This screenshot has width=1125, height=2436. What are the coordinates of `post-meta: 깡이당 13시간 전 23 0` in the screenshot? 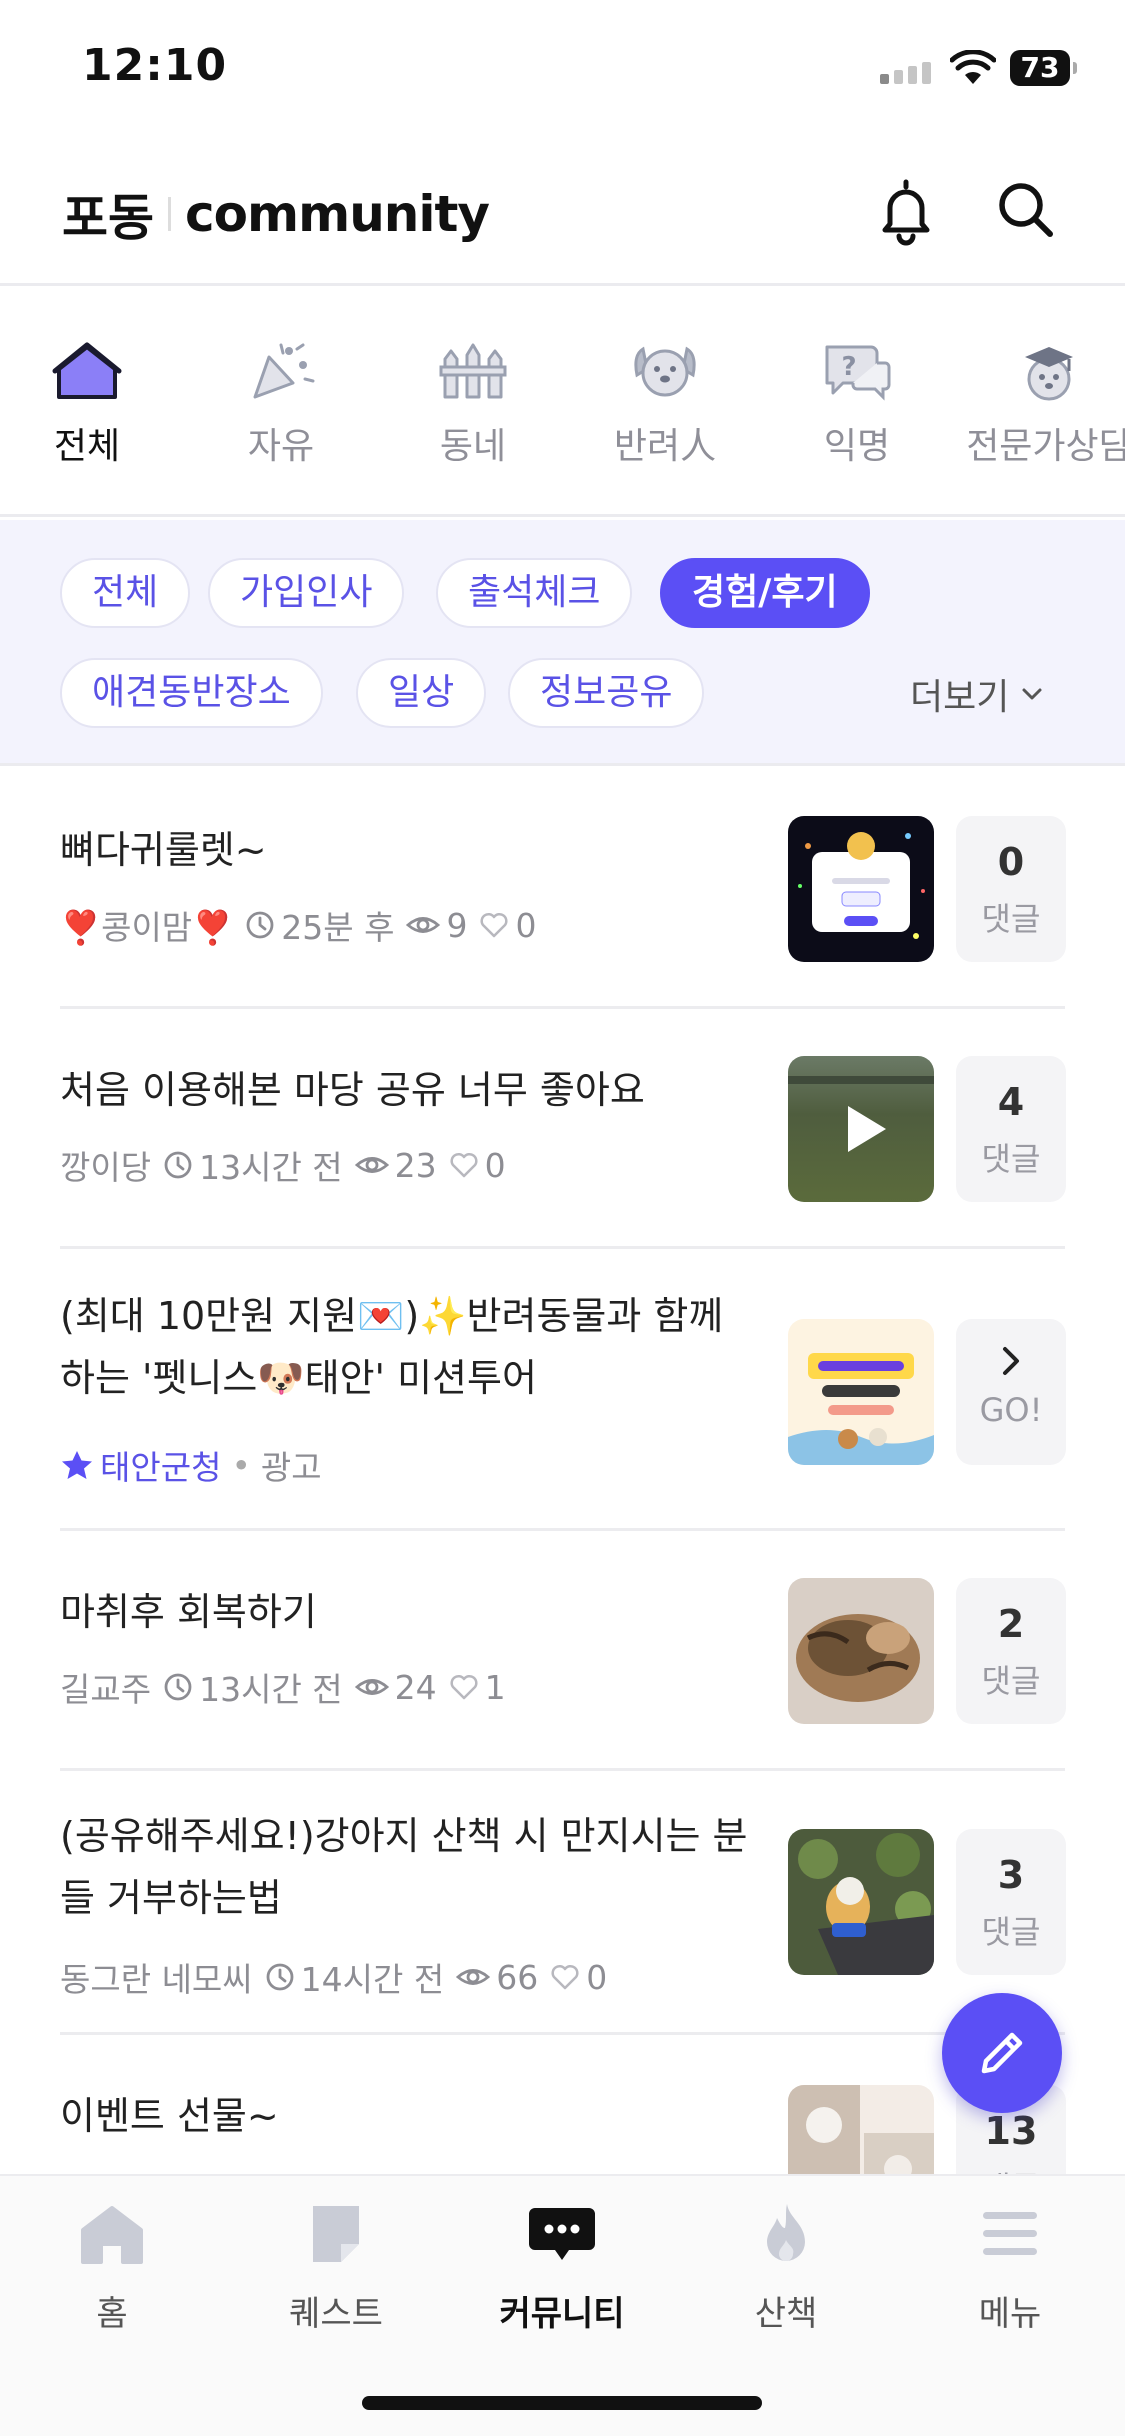 It's located at (283, 1165).